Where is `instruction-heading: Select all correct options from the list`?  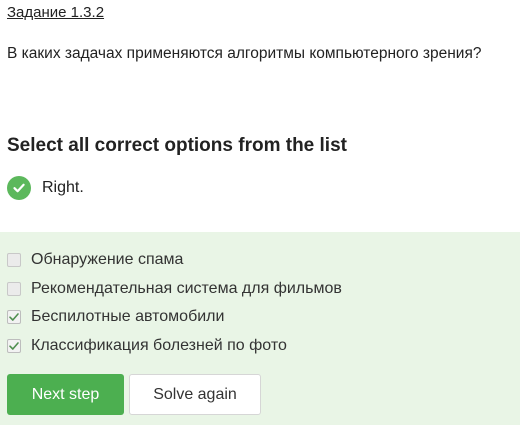 instruction-heading: Select all correct options from the list is located at coordinates (177, 145).